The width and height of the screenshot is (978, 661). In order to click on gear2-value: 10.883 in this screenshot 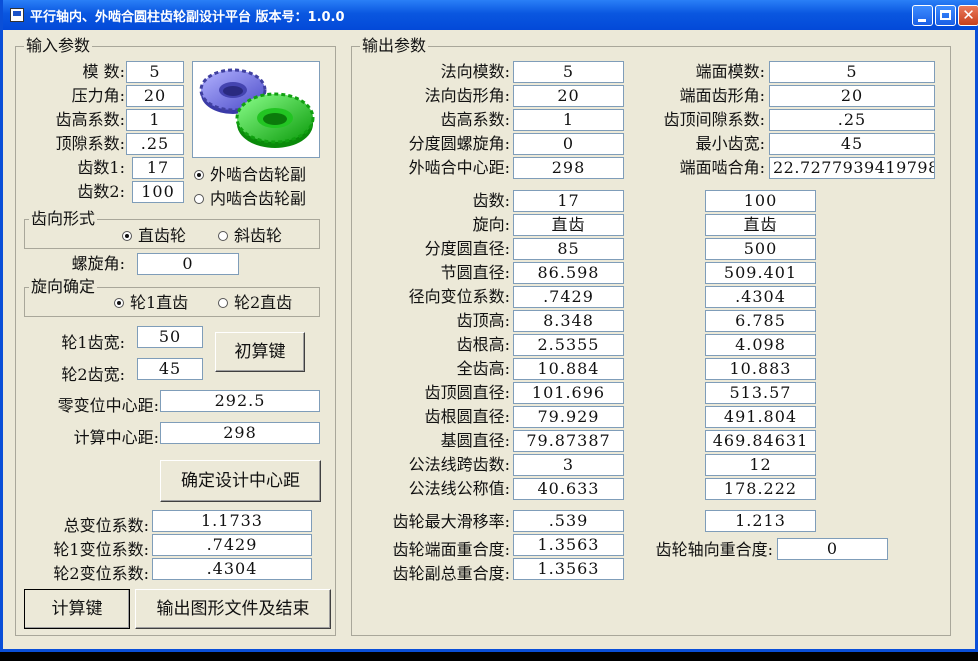, I will do `click(760, 369)`.